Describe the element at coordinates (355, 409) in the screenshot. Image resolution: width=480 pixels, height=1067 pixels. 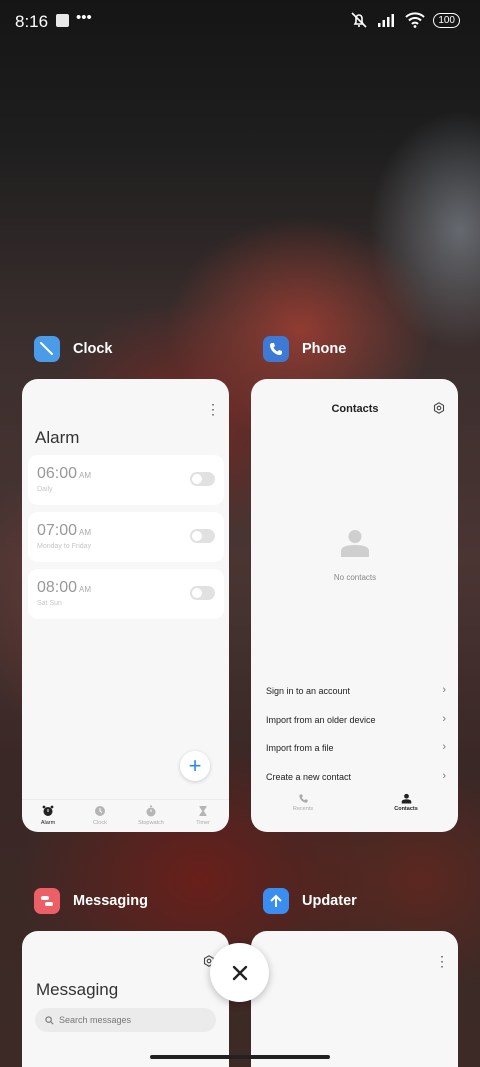
I see `contacts-title: Contacts` at that location.